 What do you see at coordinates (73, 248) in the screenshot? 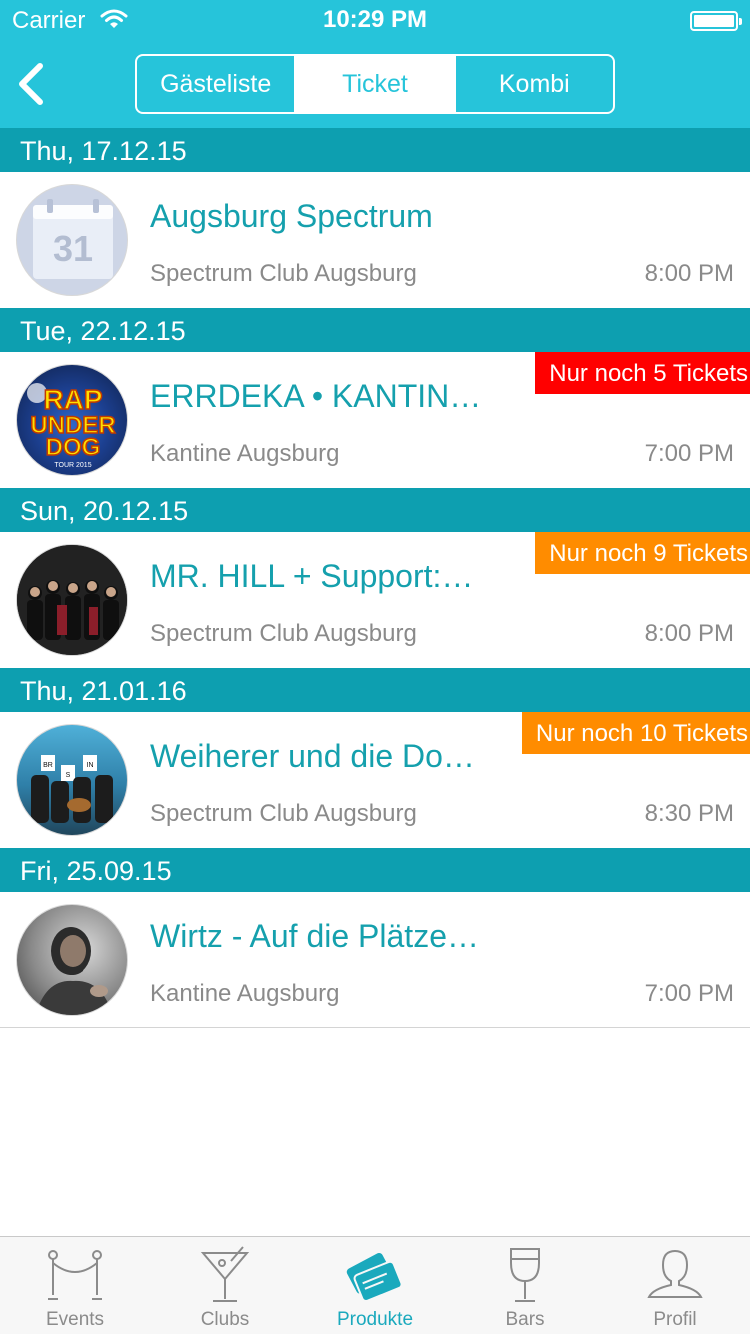
I see `svg-text: 31` at bounding box center [73, 248].